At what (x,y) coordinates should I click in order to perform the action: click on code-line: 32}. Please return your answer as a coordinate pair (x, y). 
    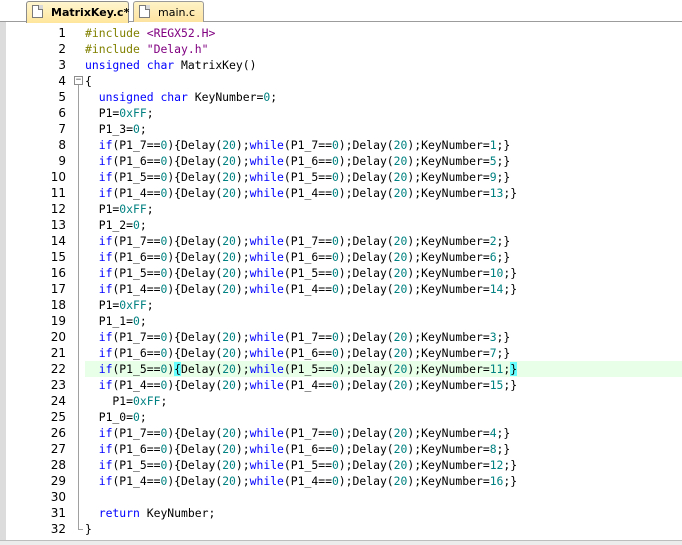
    Looking at the image, I should click on (344, 529).